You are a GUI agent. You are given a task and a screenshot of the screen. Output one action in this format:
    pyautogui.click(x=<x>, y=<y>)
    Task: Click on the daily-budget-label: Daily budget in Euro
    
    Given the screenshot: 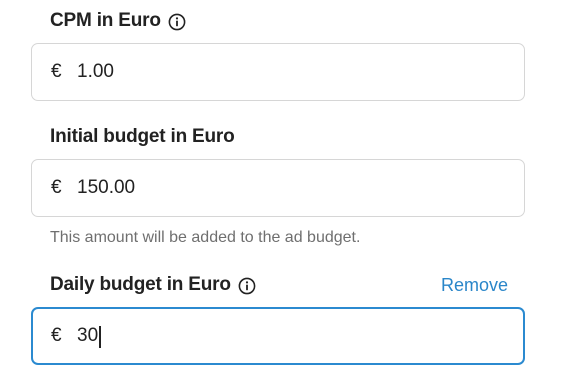 What is the action you would take?
    pyautogui.click(x=140, y=284)
    